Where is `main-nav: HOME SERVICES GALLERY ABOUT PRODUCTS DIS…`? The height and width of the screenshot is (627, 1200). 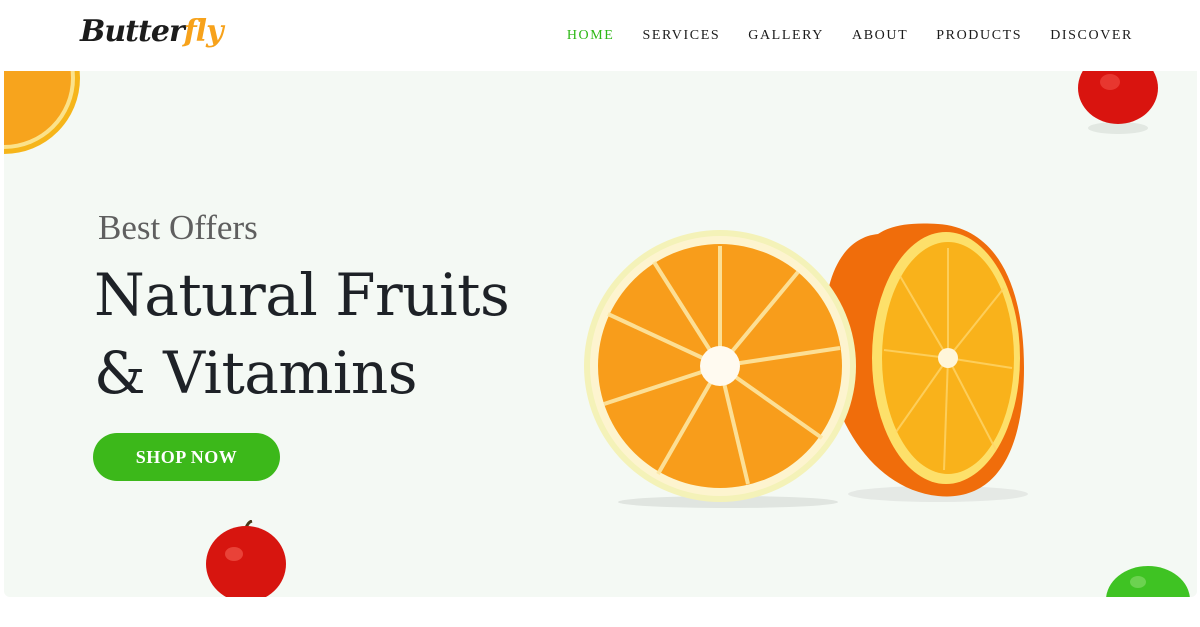 main-nav: HOME SERVICES GALLERY ABOUT PRODUCTS DIS… is located at coordinates (850, 35).